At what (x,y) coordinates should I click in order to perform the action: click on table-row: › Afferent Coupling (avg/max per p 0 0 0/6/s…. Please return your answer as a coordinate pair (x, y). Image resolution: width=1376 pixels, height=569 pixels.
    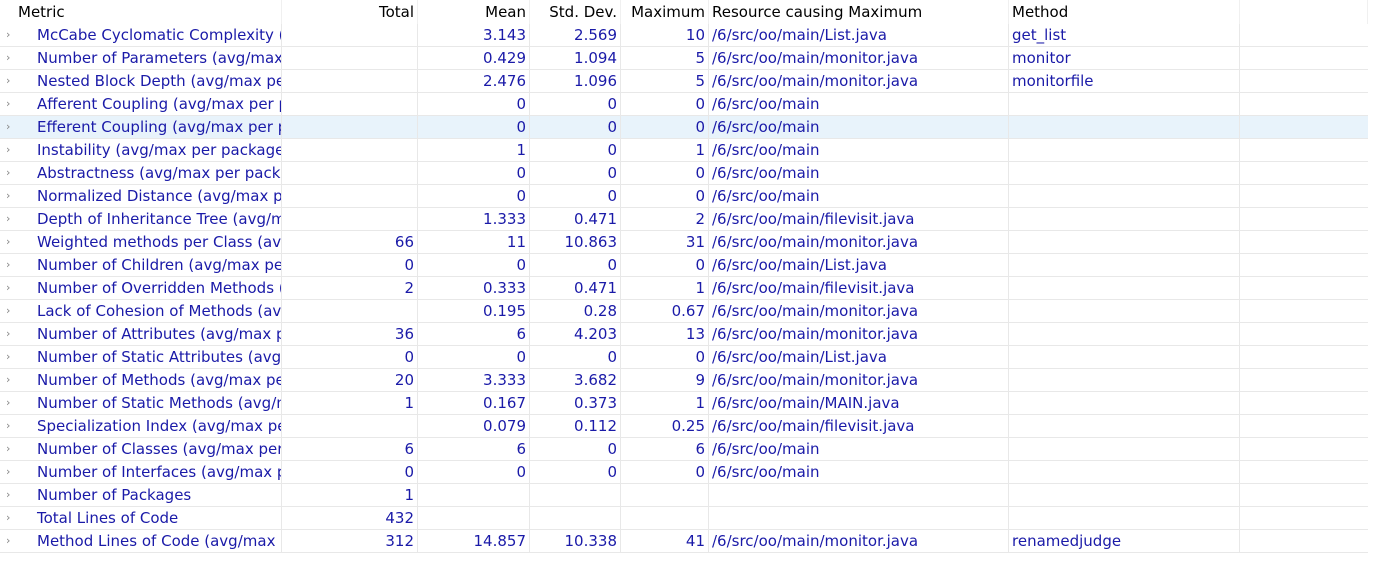
    Looking at the image, I should click on (684, 104).